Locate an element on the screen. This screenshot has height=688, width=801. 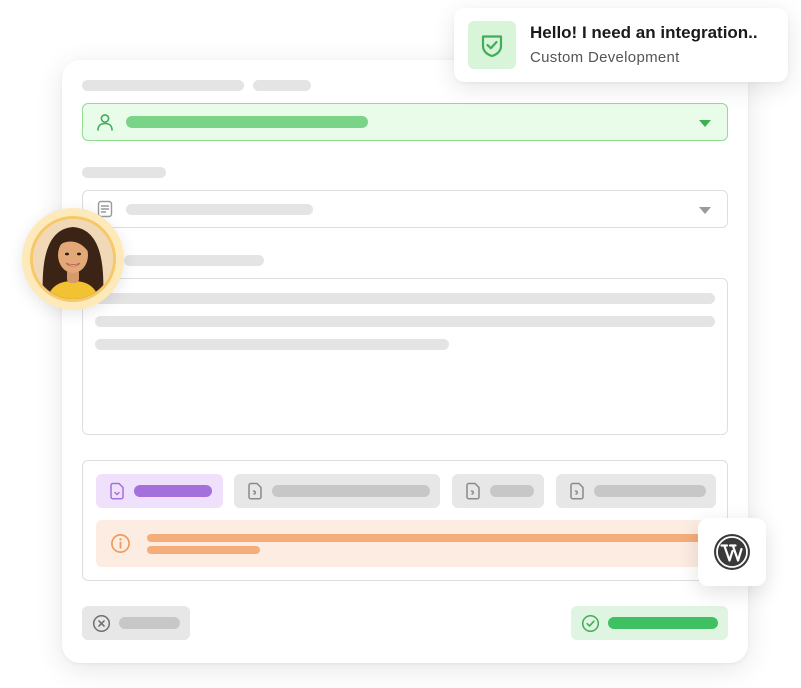
submit-button-label-bar is located at coordinates (663, 623).